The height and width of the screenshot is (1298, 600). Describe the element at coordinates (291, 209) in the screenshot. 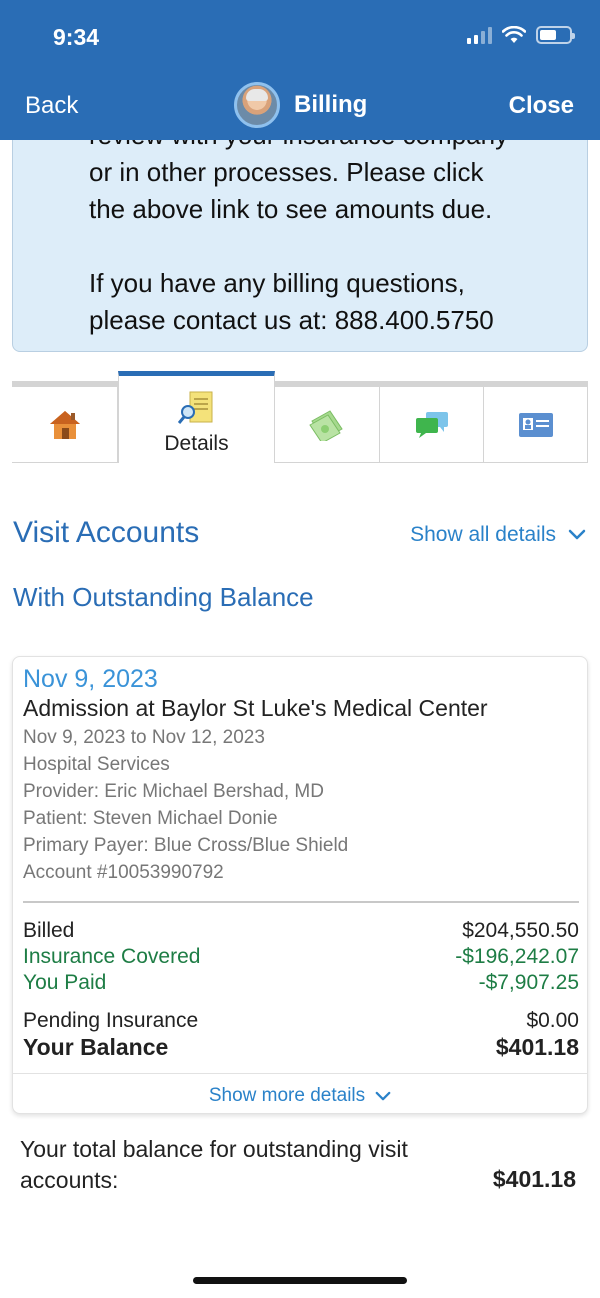

I see `info-line: the above link to see amounts due.` at that location.